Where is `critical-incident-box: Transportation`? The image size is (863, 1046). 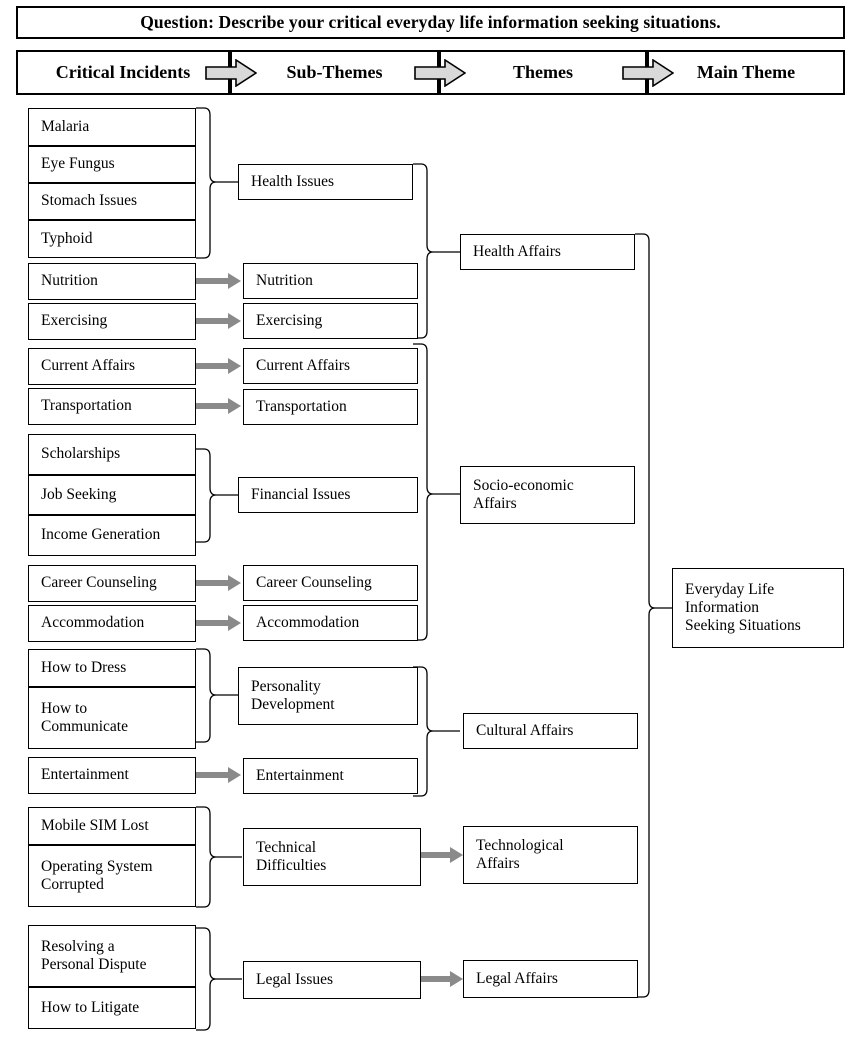
critical-incident-box: Transportation is located at coordinates (112, 406).